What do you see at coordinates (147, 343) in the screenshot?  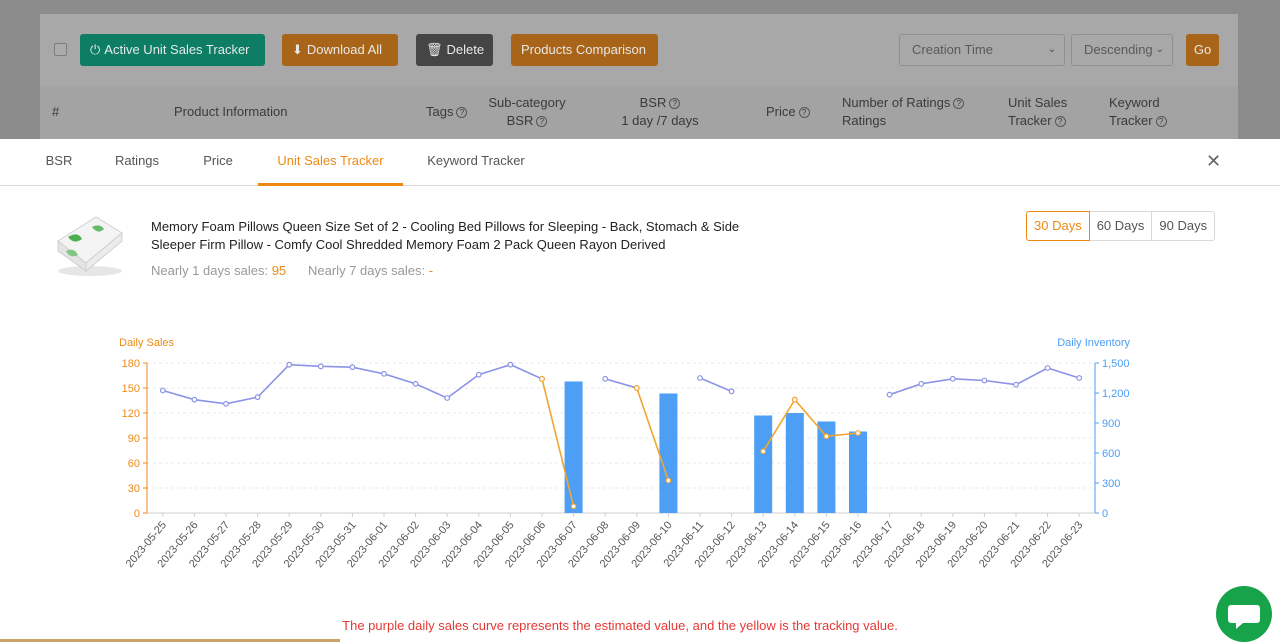 I see `y-axis-left-label: Daily Sales` at bounding box center [147, 343].